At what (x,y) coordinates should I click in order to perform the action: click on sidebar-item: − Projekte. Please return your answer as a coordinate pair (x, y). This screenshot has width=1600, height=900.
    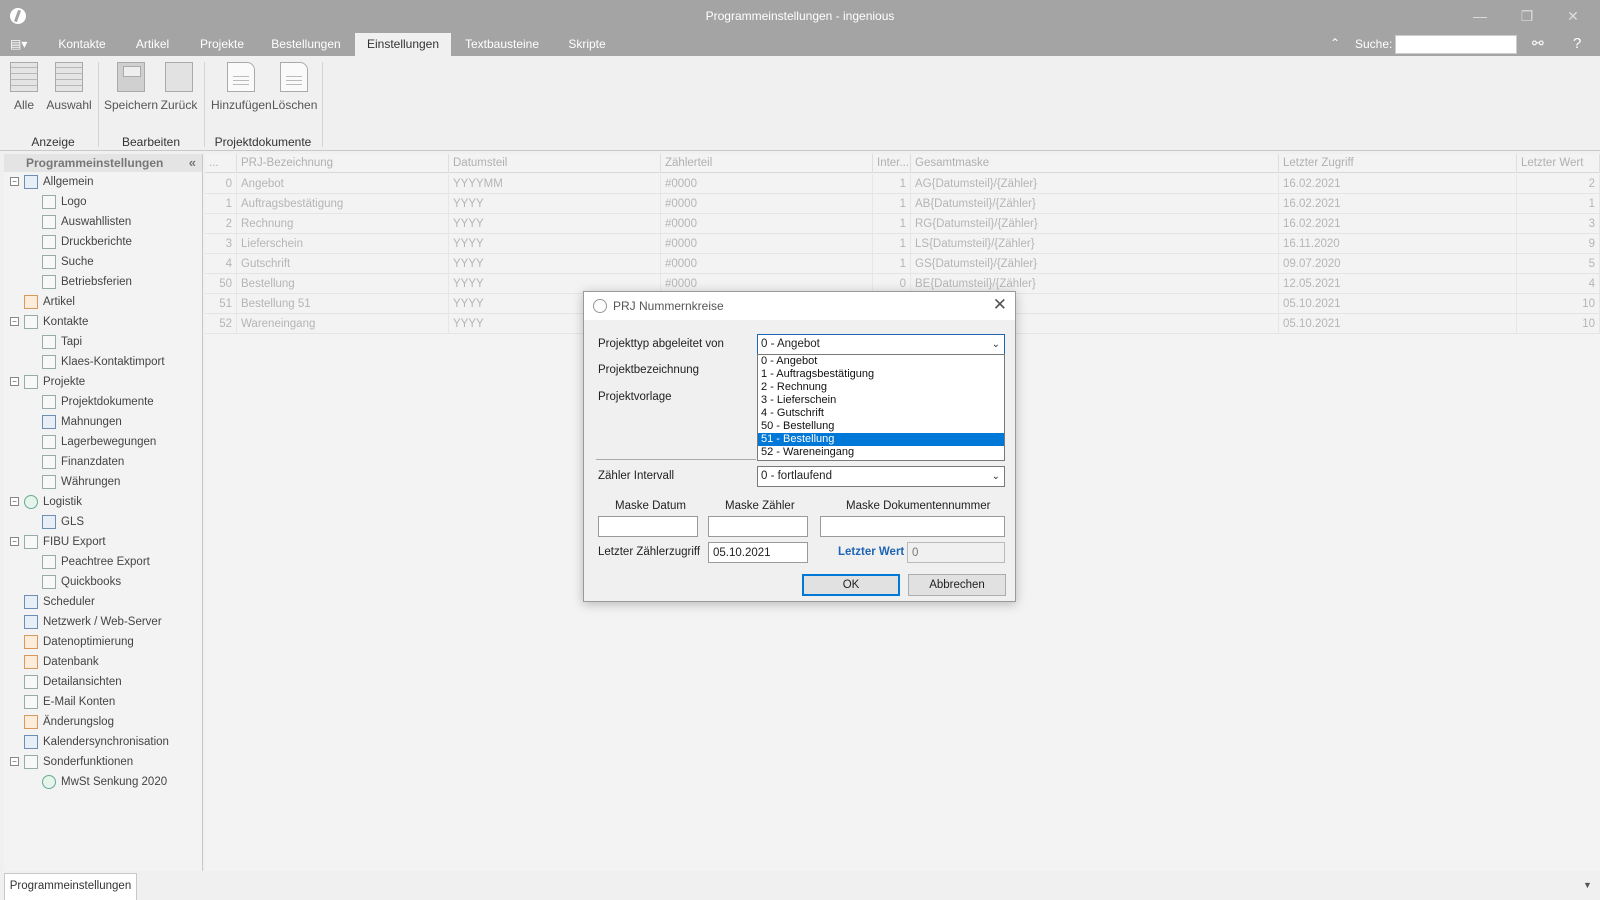
    Looking at the image, I should click on (103, 382).